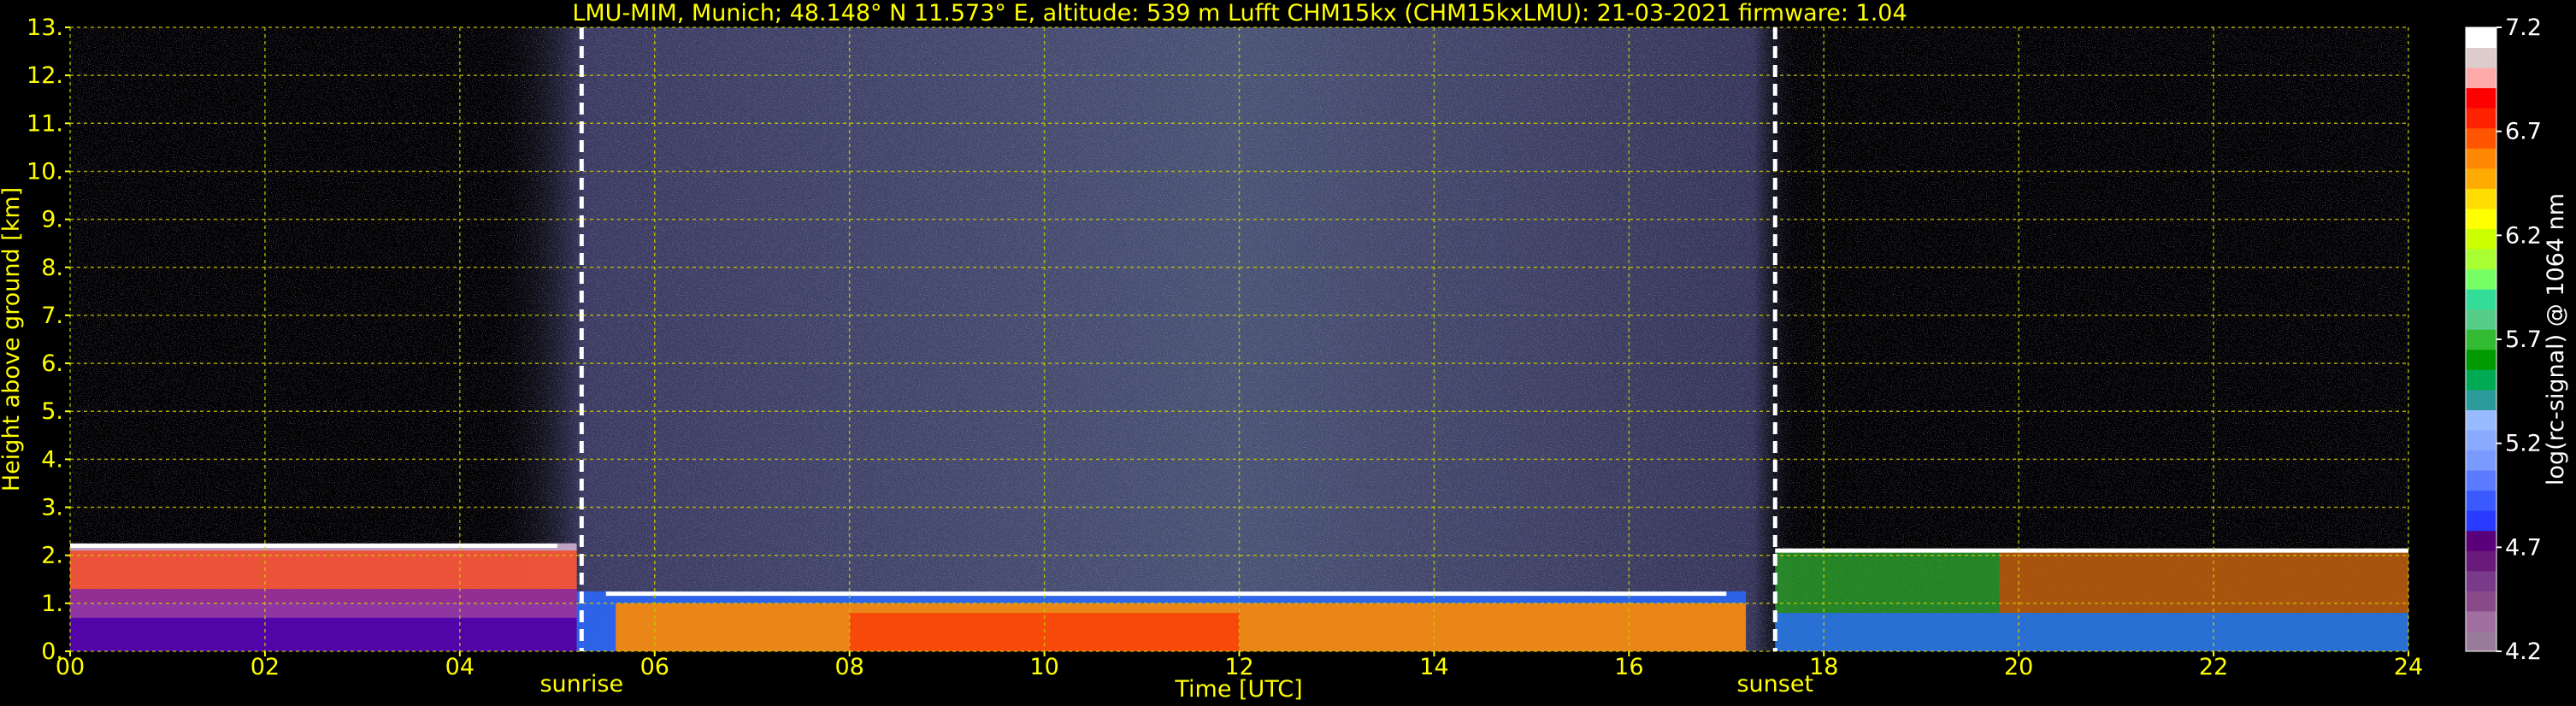 This screenshot has width=2576, height=706. I want to click on x-tick-label: 16, so click(1628, 667).